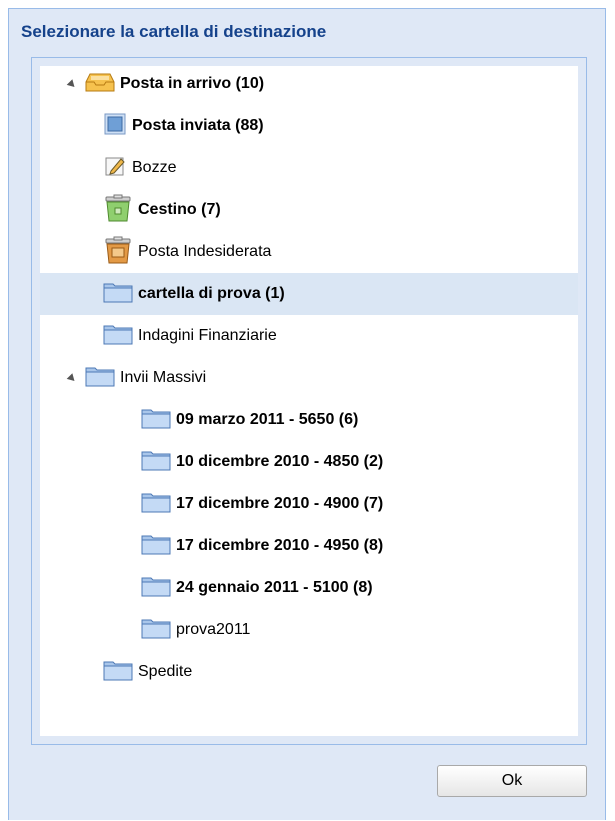  I want to click on tree-node: Posta inviata (88), so click(309, 126).